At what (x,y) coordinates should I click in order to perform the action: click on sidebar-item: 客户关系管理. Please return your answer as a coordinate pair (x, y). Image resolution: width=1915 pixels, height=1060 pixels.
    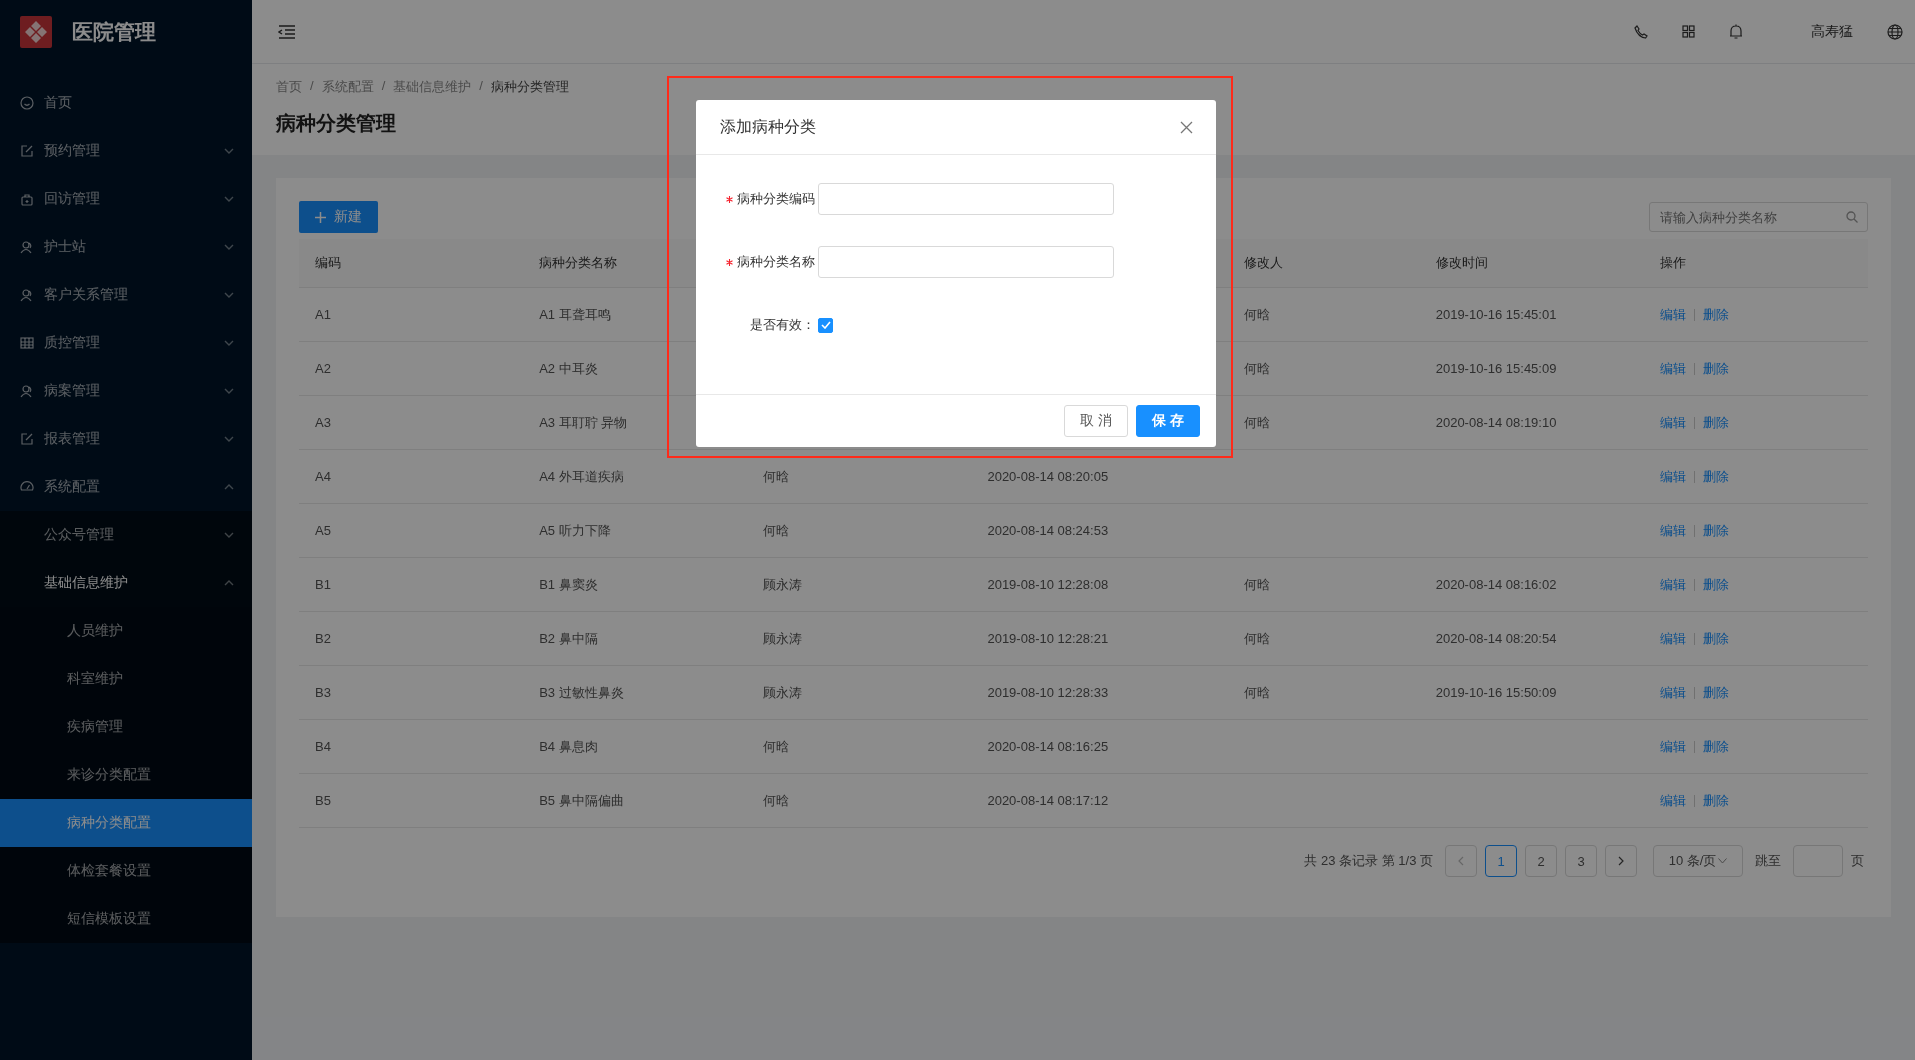
    Looking at the image, I should click on (126, 295).